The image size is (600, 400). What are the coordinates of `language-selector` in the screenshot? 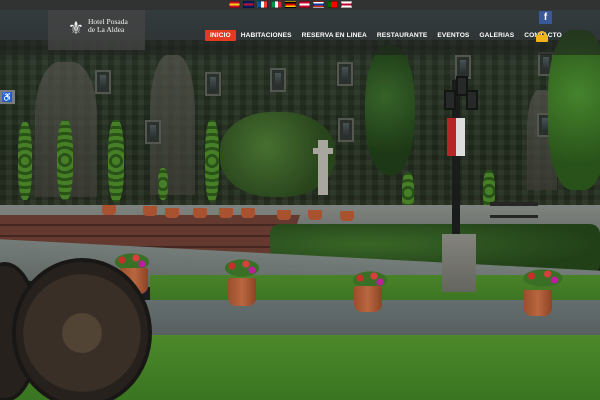 It's located at (290, 4).